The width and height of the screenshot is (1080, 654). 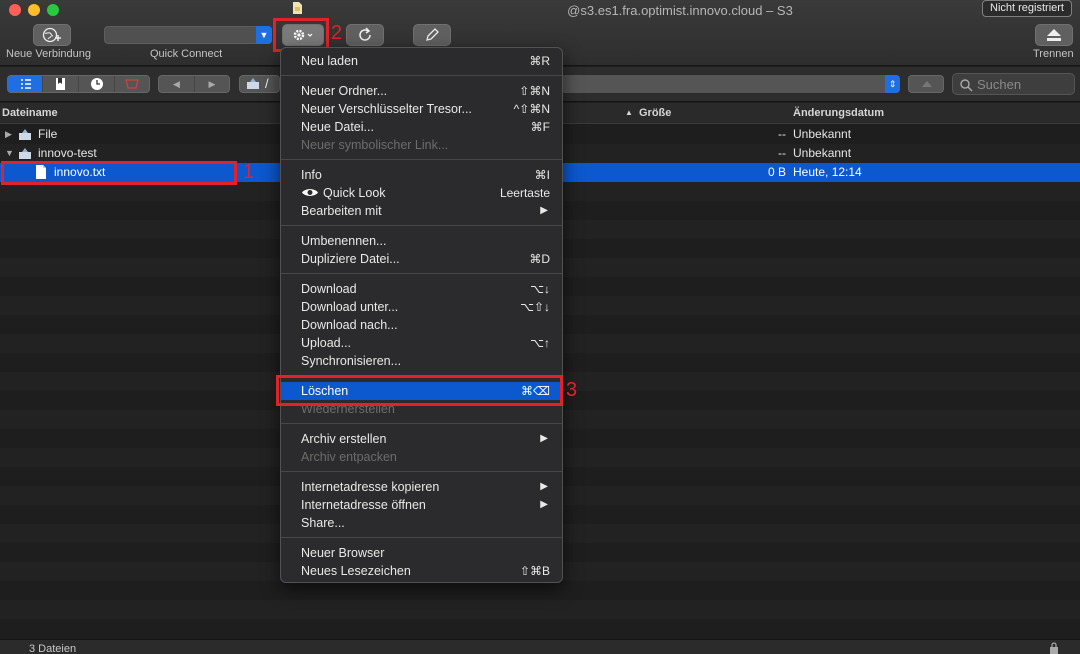 What do you see at coordinates (421, 127) in the screenshot?
I see `menu-item-new-file: Neue Datei... ⌘F` at bounding box center [421, 127].